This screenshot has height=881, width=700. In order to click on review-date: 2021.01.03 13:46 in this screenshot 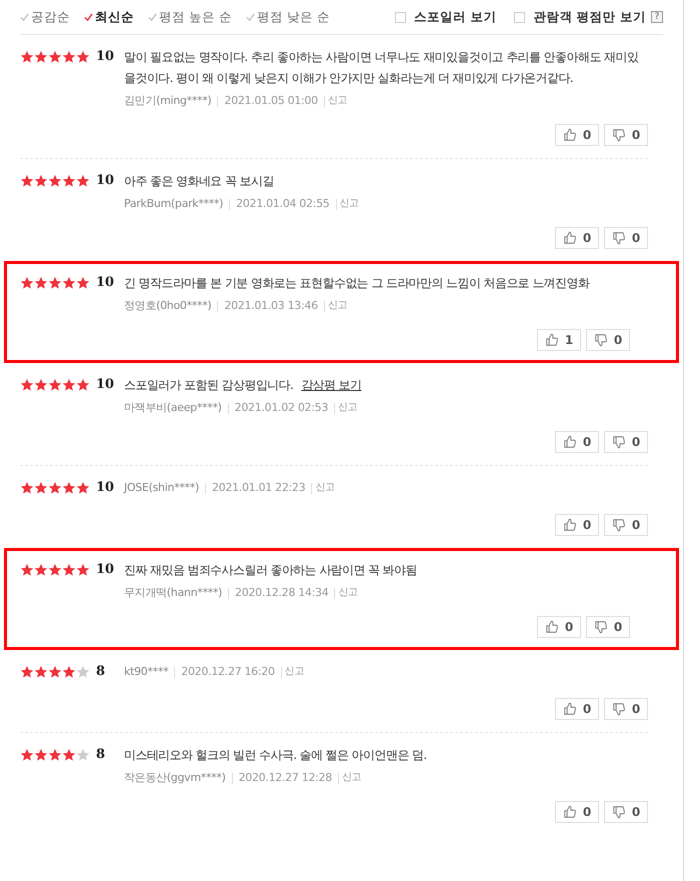, I will do `click(271, 306)`.